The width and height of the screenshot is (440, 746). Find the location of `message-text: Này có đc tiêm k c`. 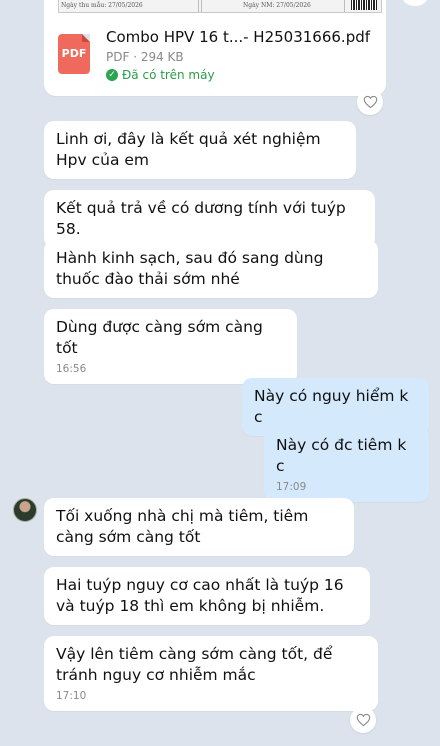

message-text: Này có đc tiêm k c is located at coordinates (341, 455).